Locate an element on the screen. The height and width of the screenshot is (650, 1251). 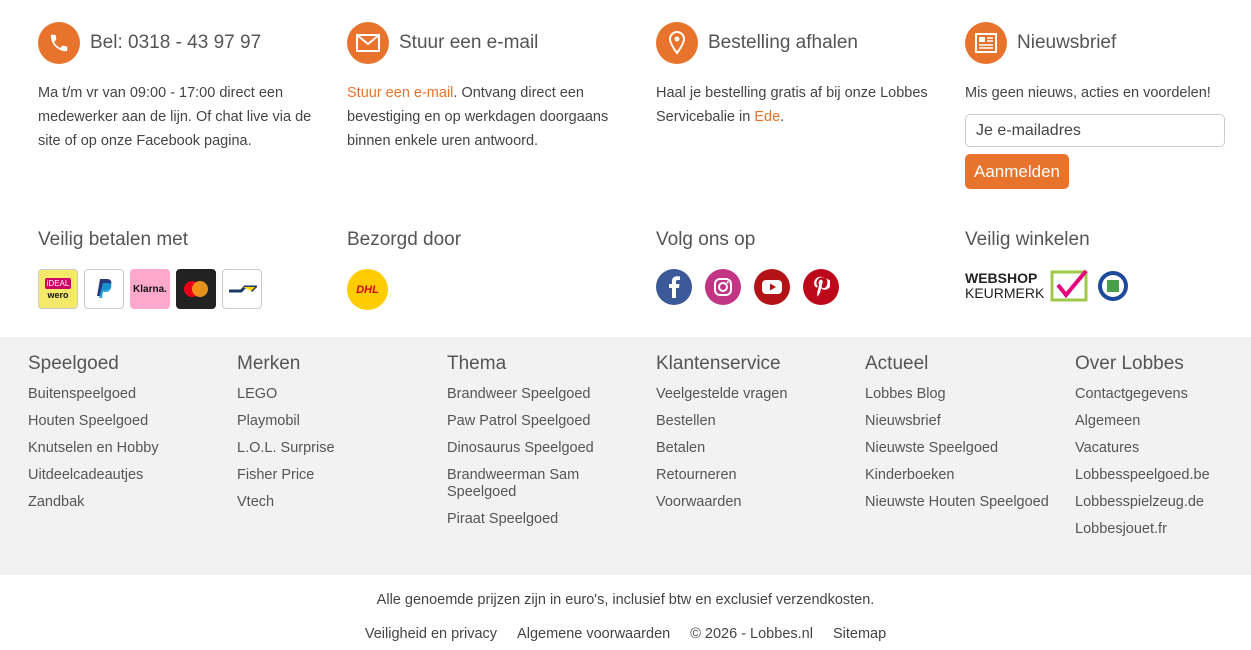
safe-shopping-title: Veilig winkelen is located at coordinates (1027, 239).